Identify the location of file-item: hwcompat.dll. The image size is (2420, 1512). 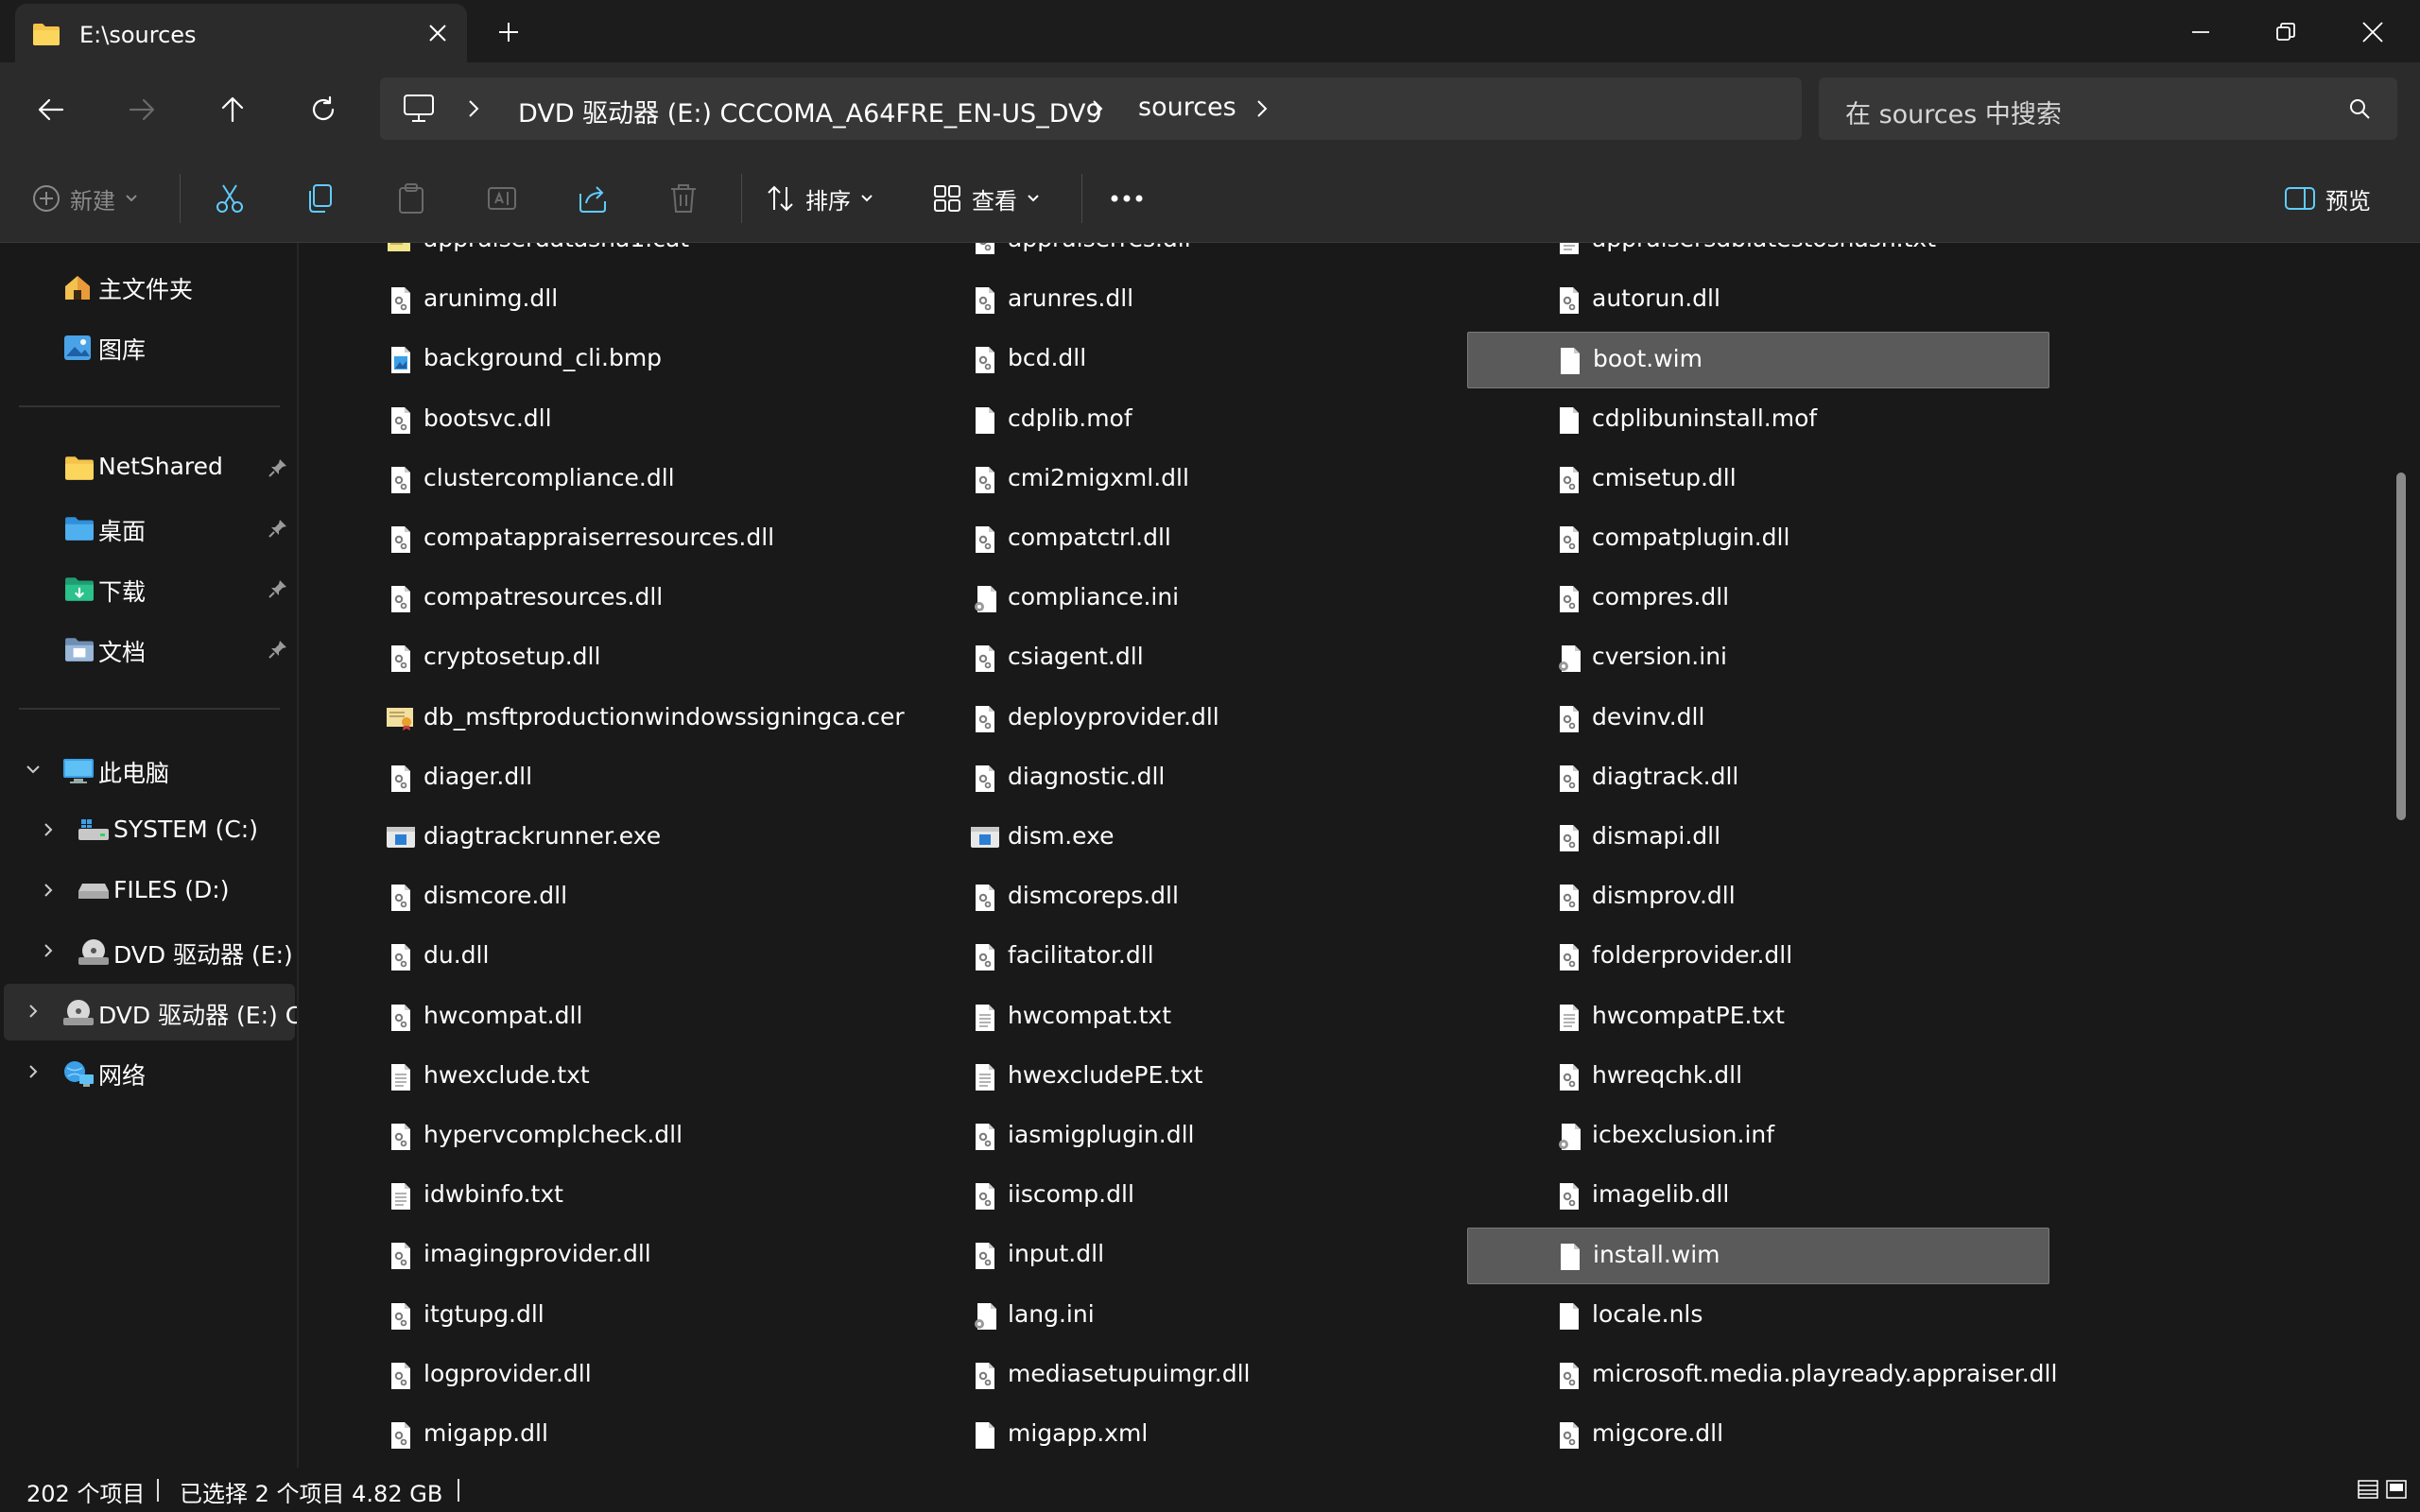
(590, 1017).